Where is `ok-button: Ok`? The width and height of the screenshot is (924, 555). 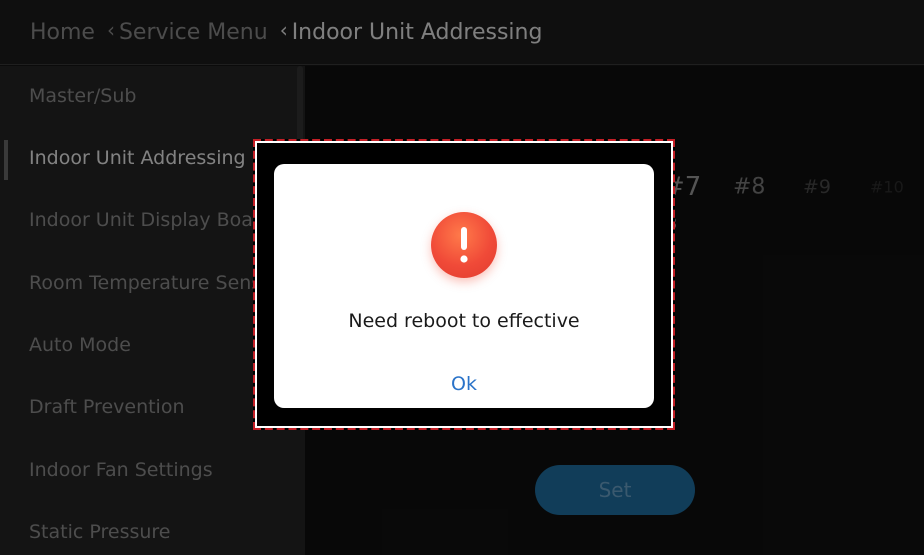 ok-button: Ok is located at coordinates (464, 384).